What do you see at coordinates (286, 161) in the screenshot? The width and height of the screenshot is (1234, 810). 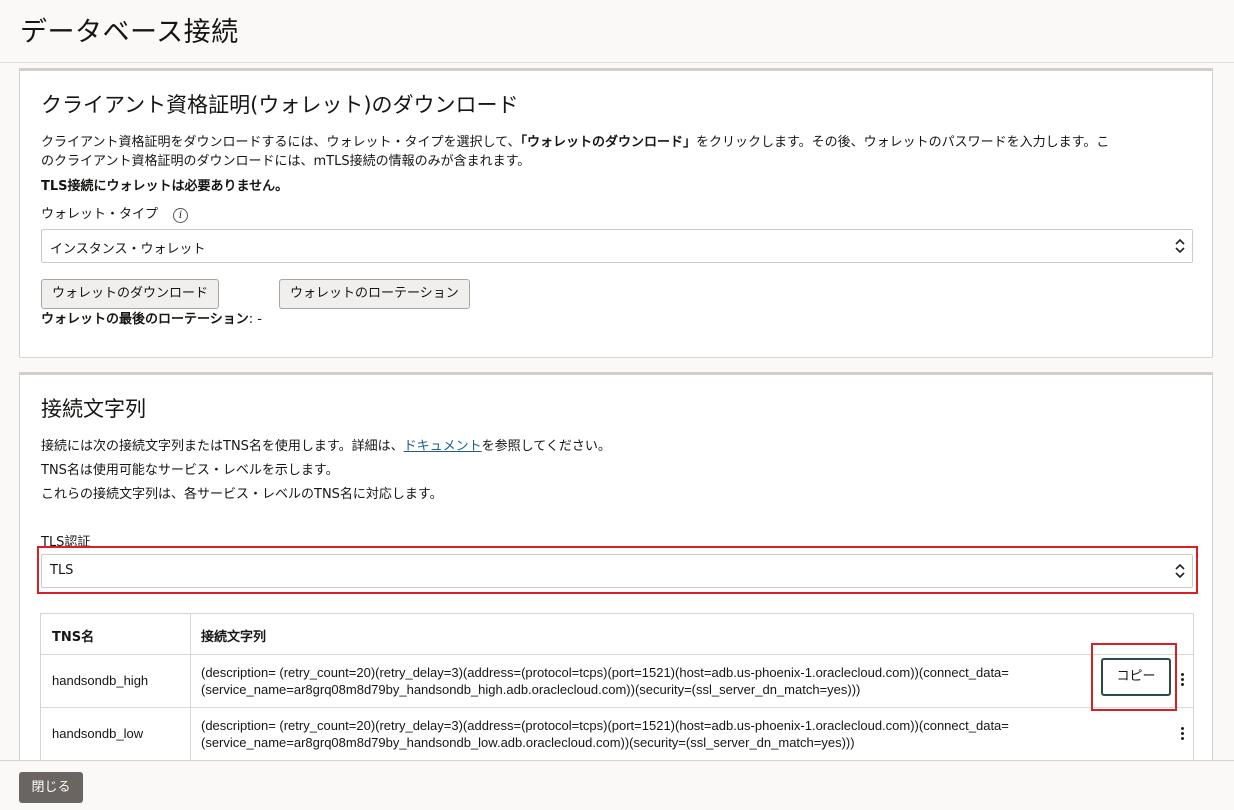 I see `wallet-desc-line2: のクライアント資格証明のダウンロードには、mTLS接続の情報のみが含まれます。` at bounding box center [286, 161].